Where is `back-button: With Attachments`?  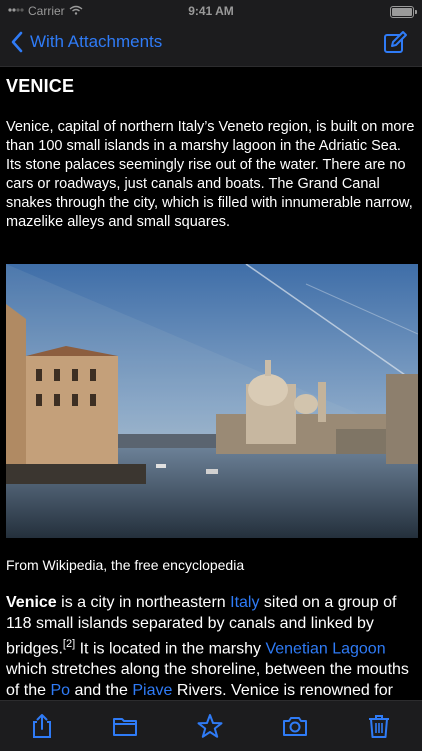 back-button: With Attachments is located at coordinates (86, 42).